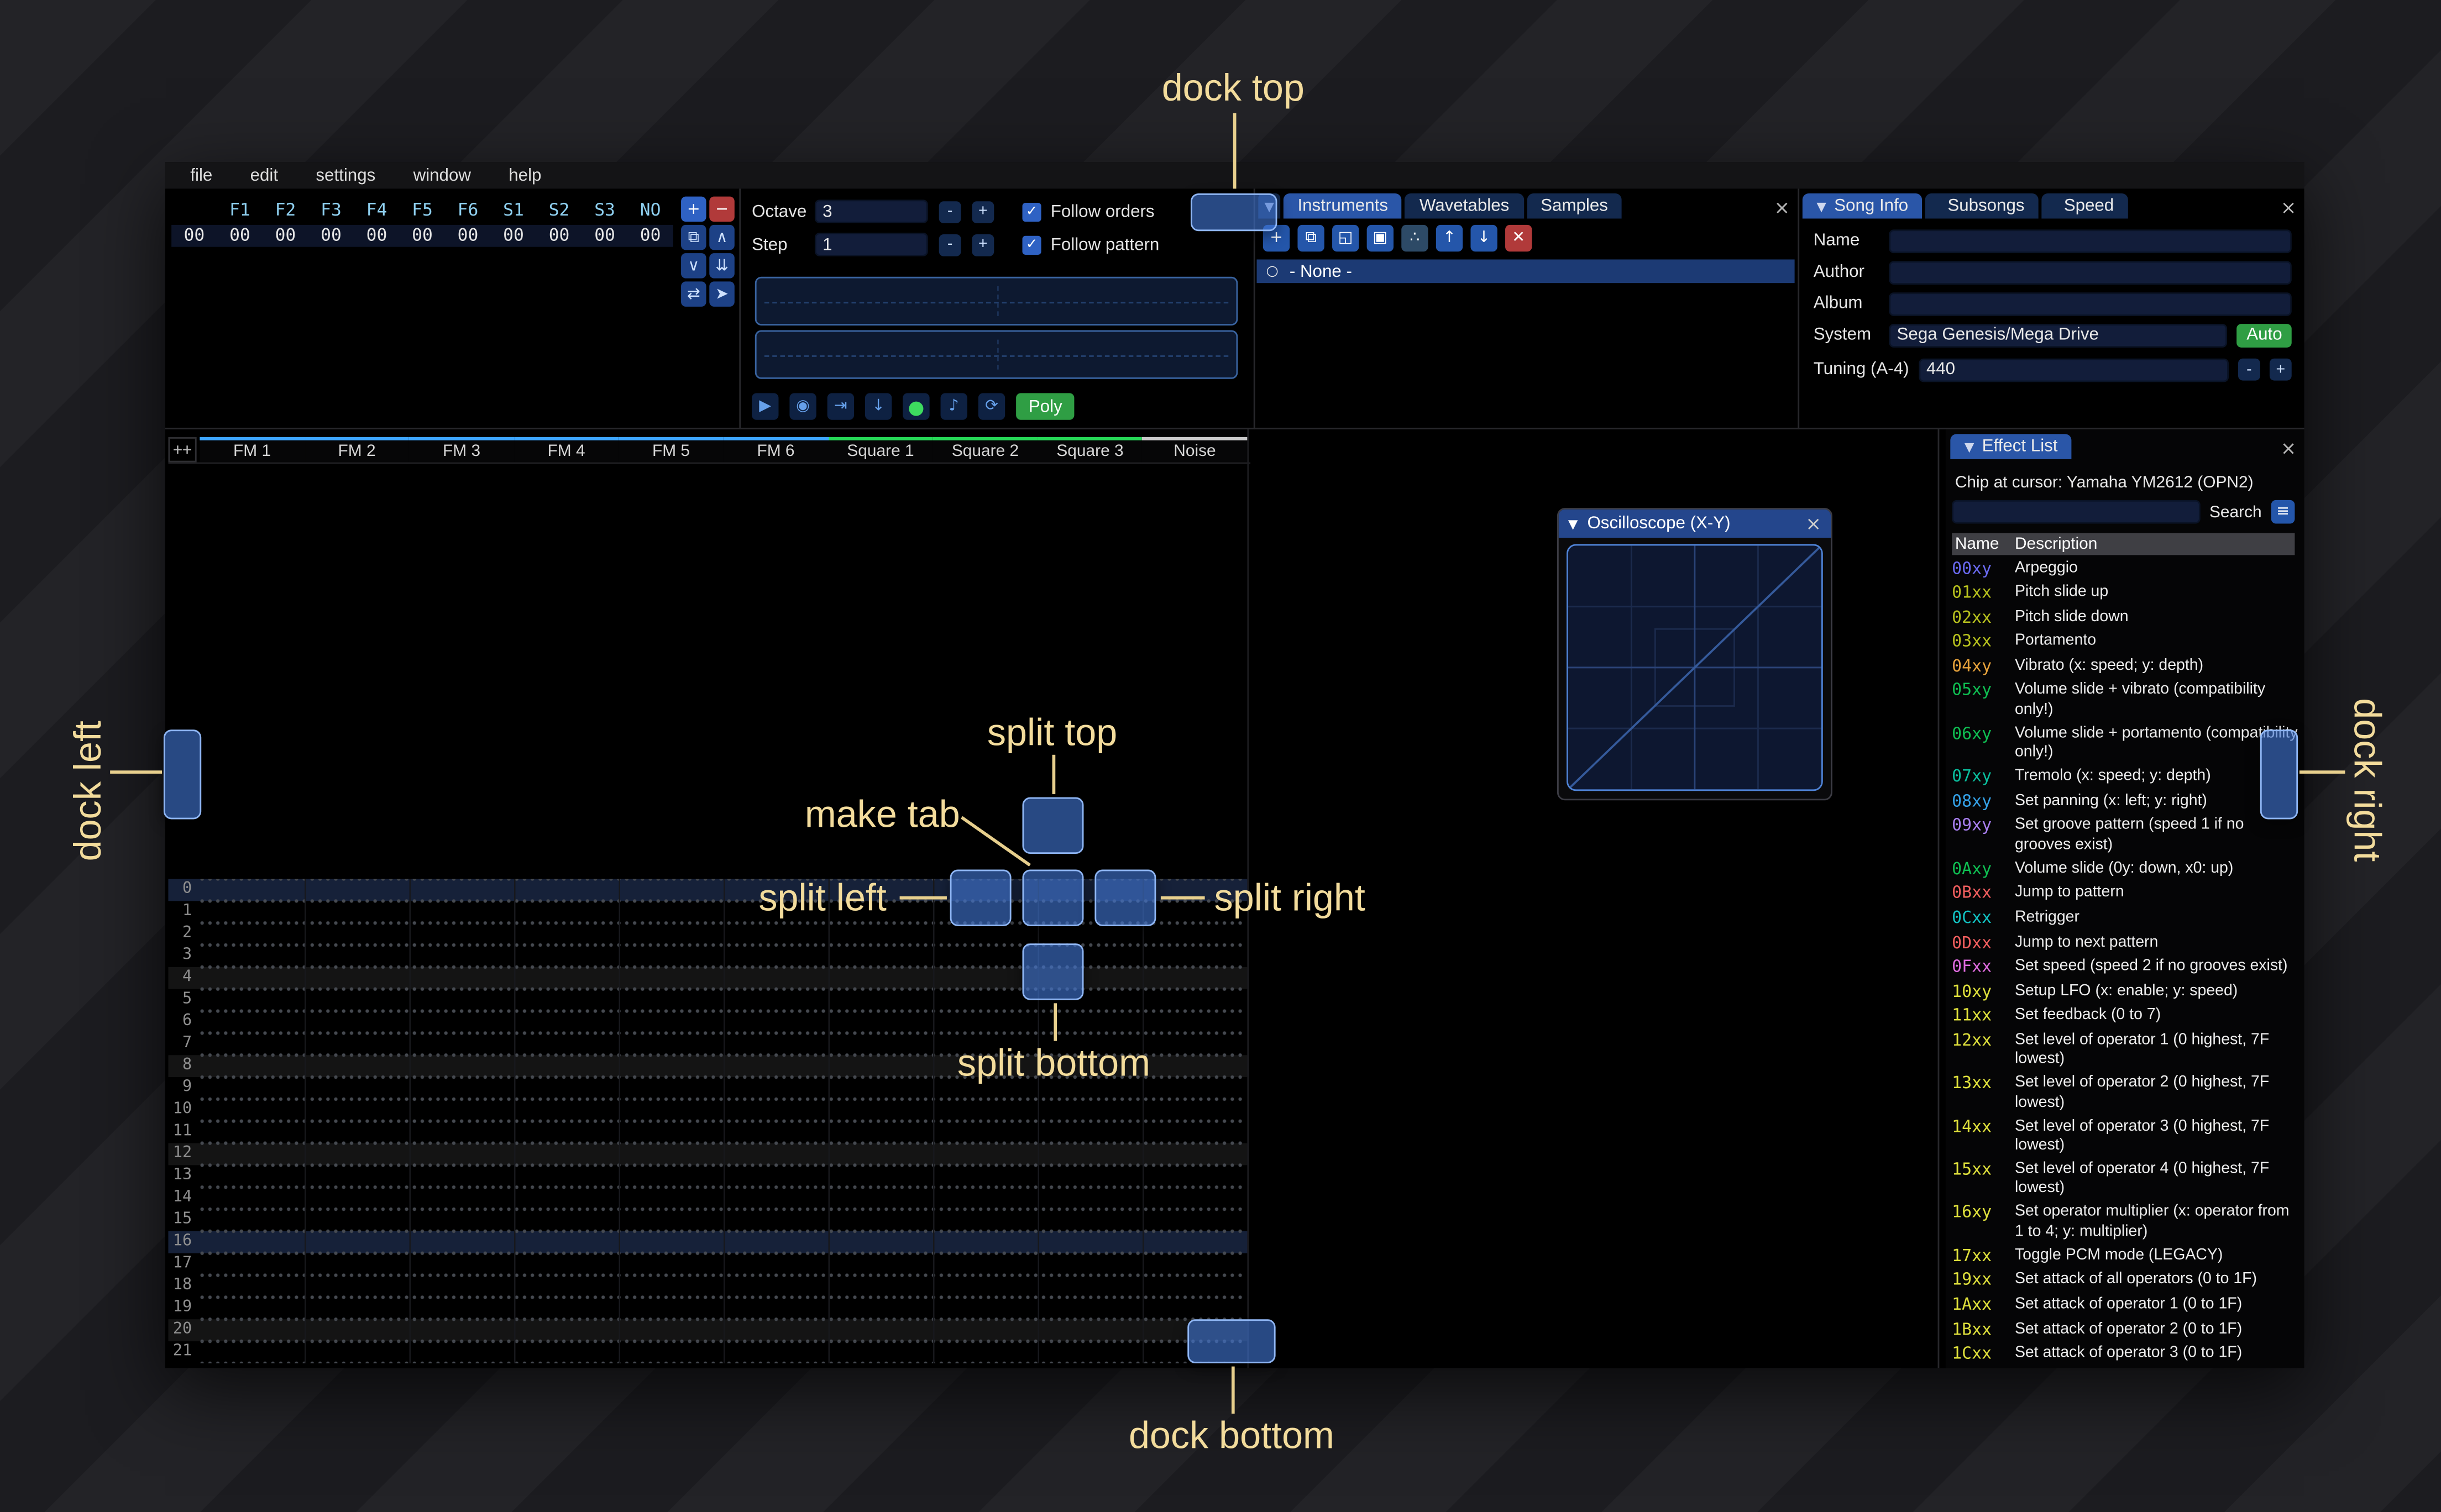 This screenshot has width=2441, height=1512. Describe the element at coordinates (765, 407) in the screenshot. I see `play-button: ▶` at that location.